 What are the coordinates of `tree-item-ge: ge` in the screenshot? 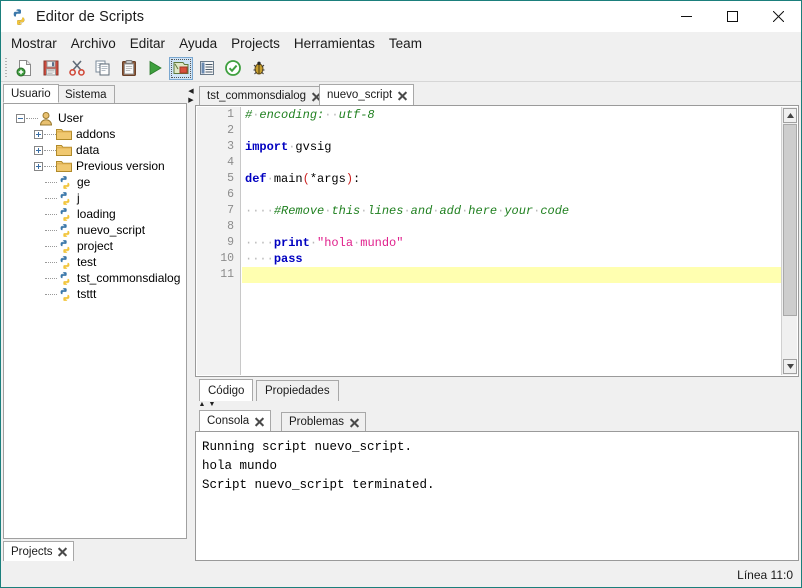 It's located at (97, 182).